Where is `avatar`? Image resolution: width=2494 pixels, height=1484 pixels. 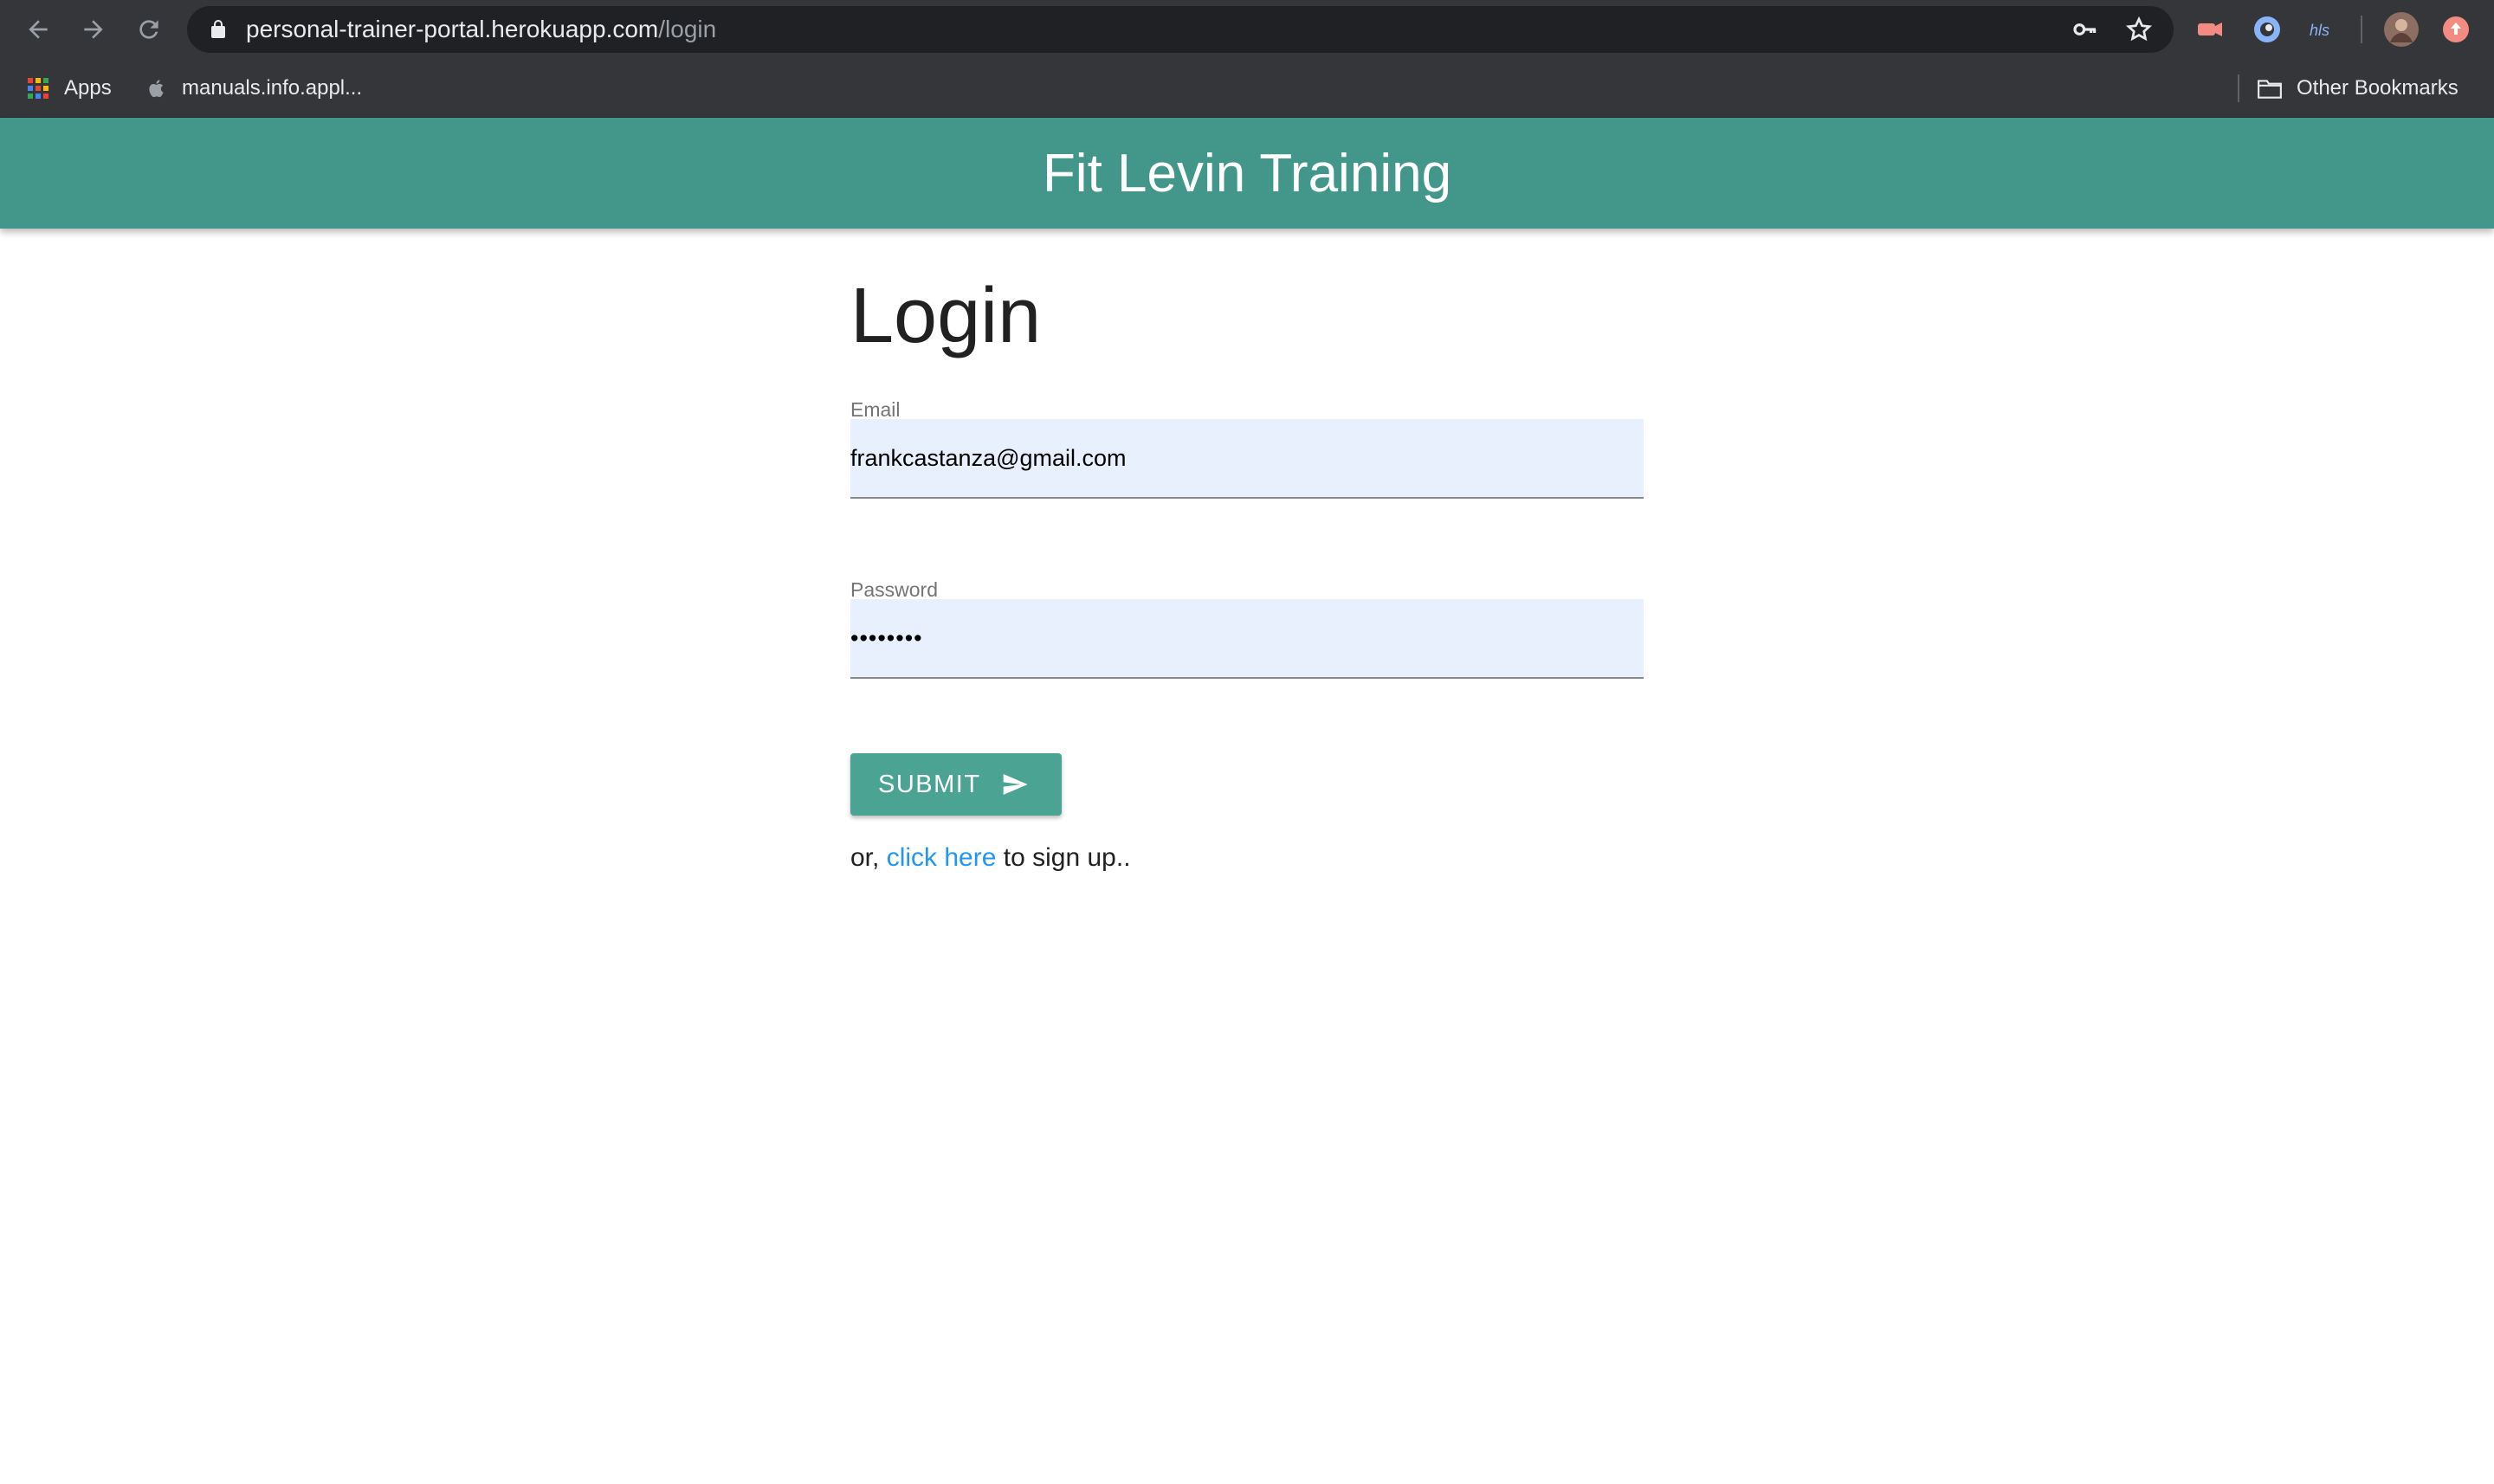
avatar is located at coordinates (2401, 29).